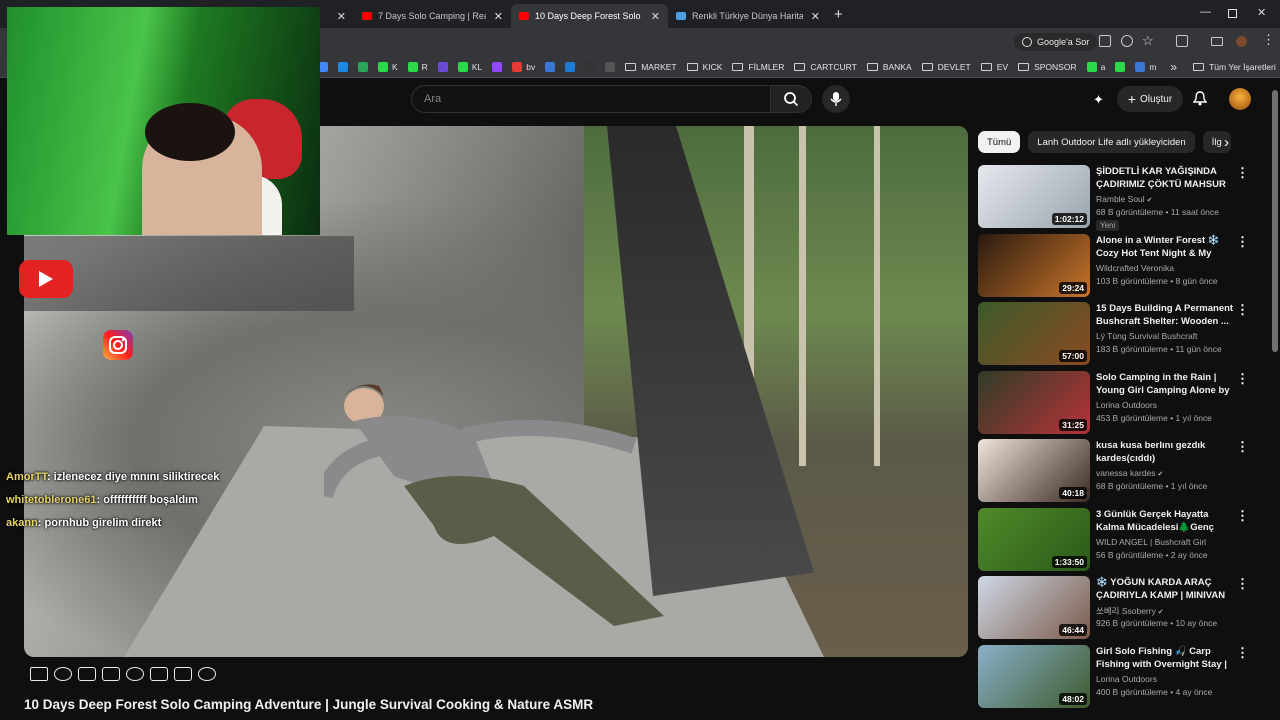 The height and width of the screenshot is (720, 1280). What do you see at coordinates (63, 674) in the screenshot?
I see `audio-wave-icon` at bounding box center [63, 674].